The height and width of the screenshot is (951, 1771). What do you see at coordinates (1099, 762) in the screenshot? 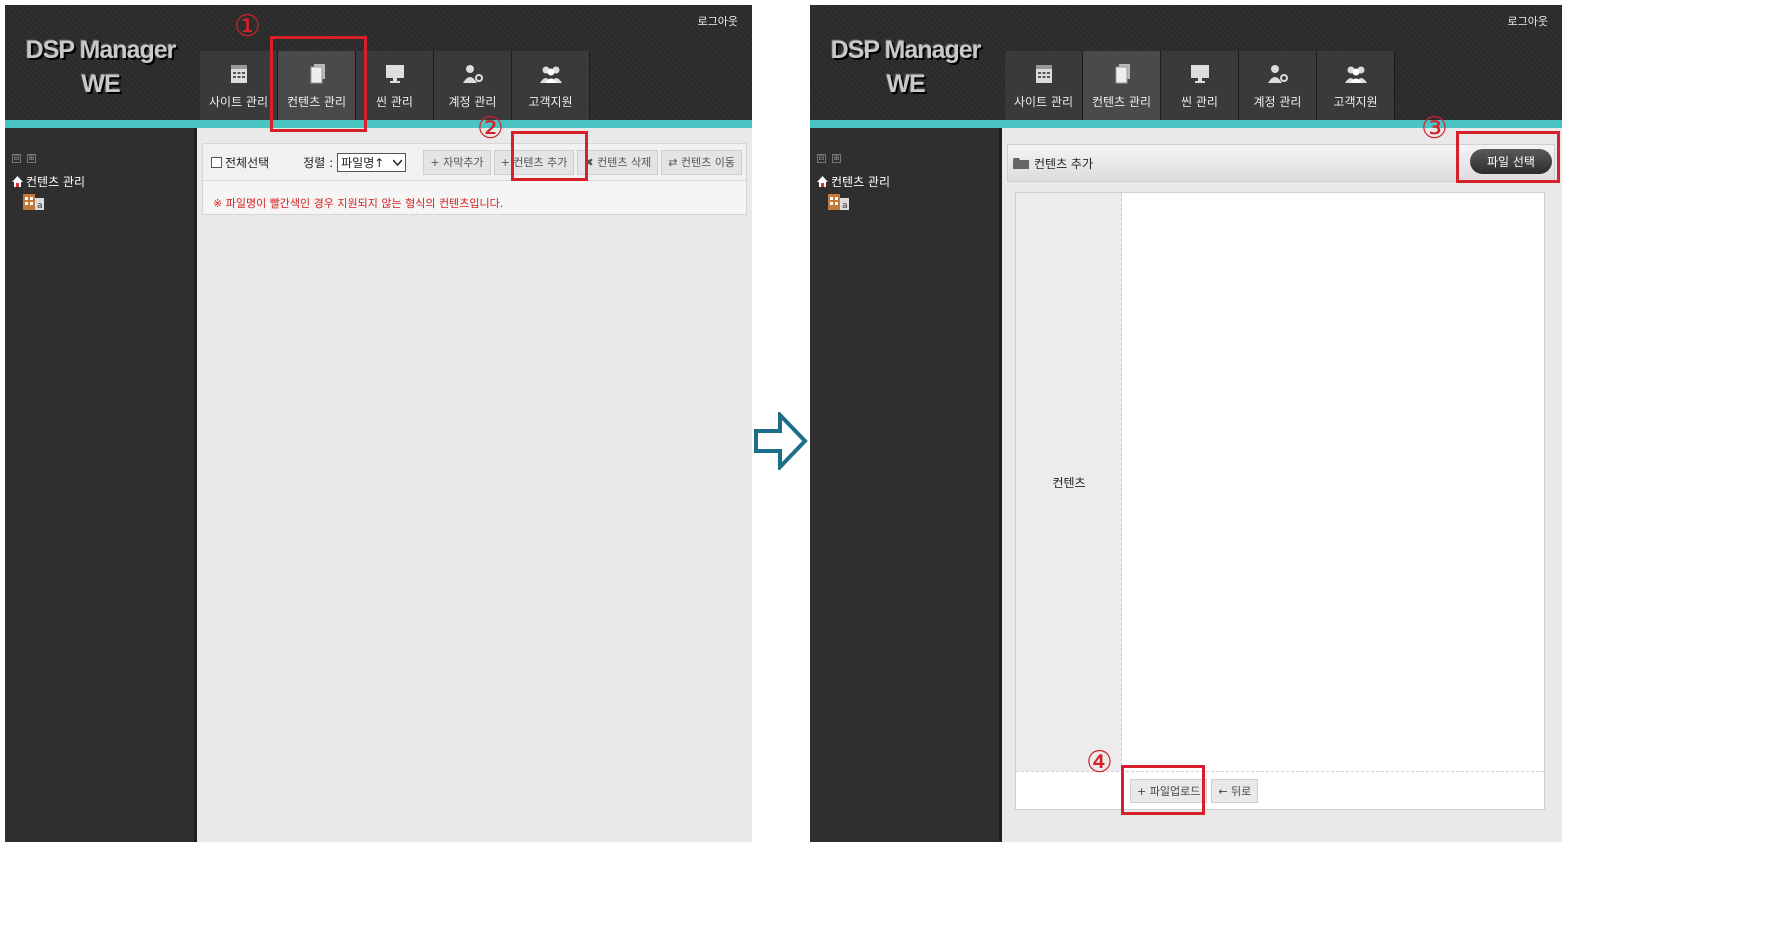
I see `annotation-step4: ④` at bounding box center [1099, 762].